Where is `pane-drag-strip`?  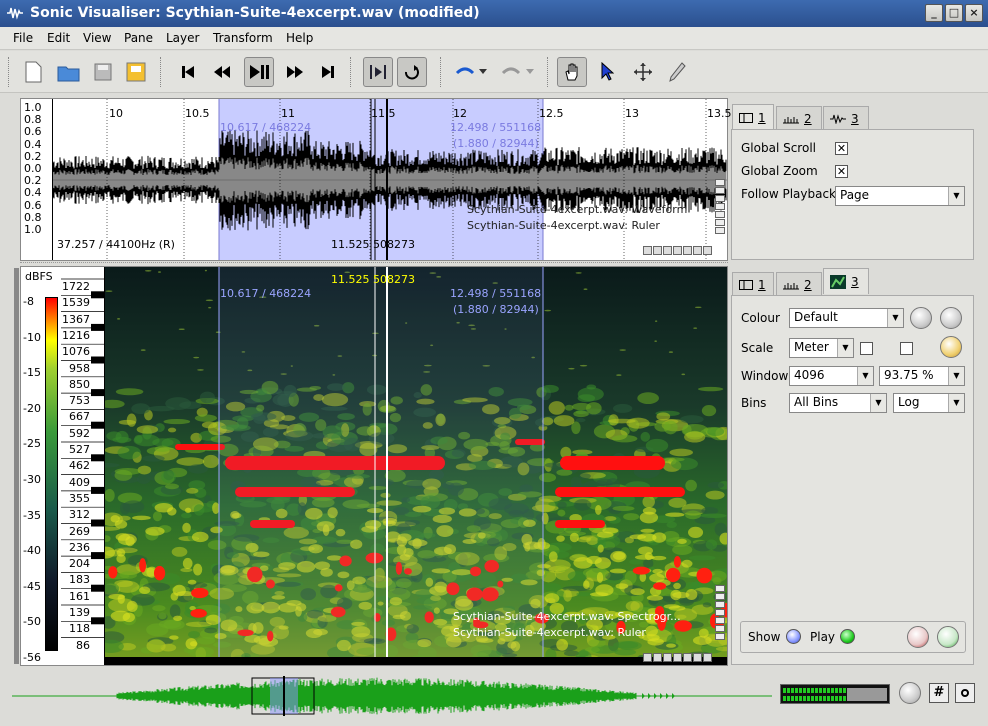 pane-drag-strip is located at coordinates (16, 466).